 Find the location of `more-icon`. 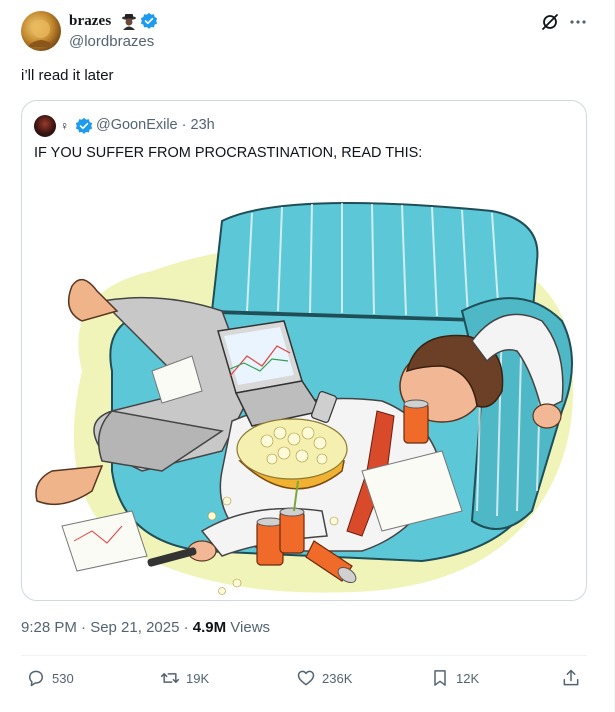

more-icon is located at coordinates (578, 22).